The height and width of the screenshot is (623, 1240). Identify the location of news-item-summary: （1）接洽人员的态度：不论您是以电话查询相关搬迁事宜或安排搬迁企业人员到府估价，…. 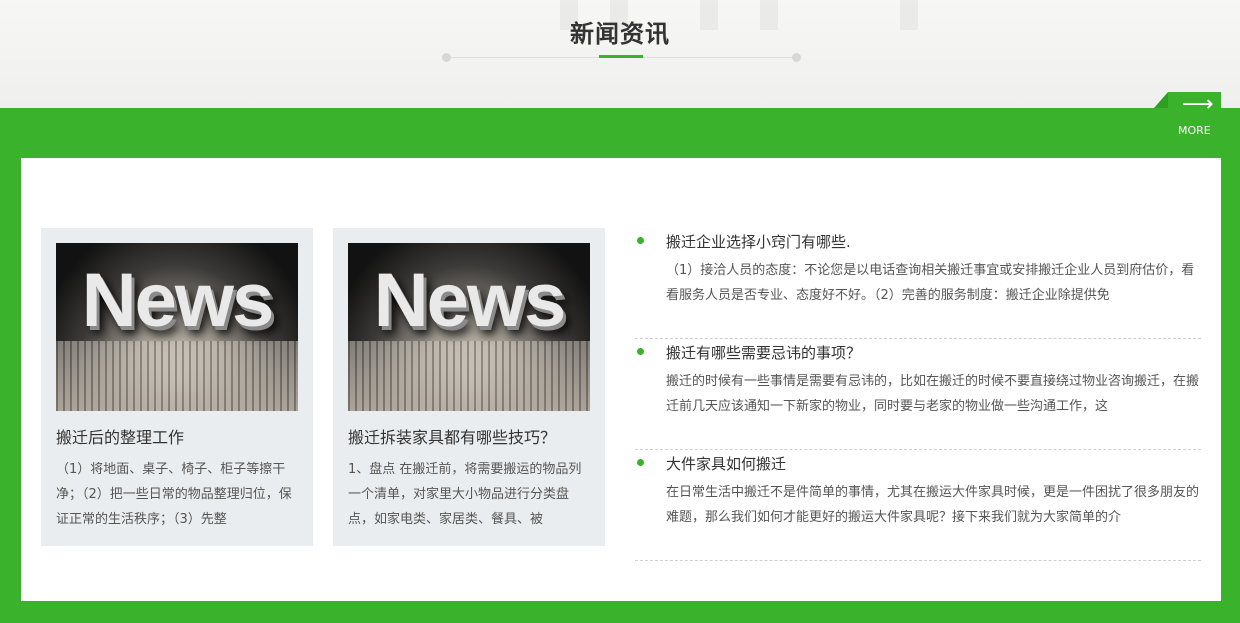
(930, 283).